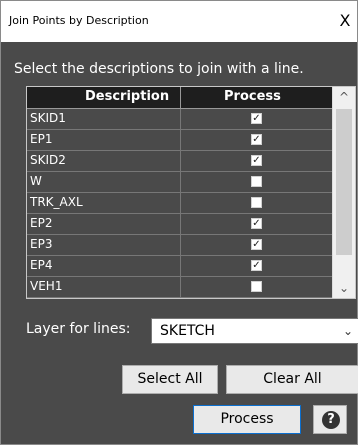 Image resolution: width=358 pixels, height=445 pixels. I want to click on description-cell: SKID1, so click(48, 118).